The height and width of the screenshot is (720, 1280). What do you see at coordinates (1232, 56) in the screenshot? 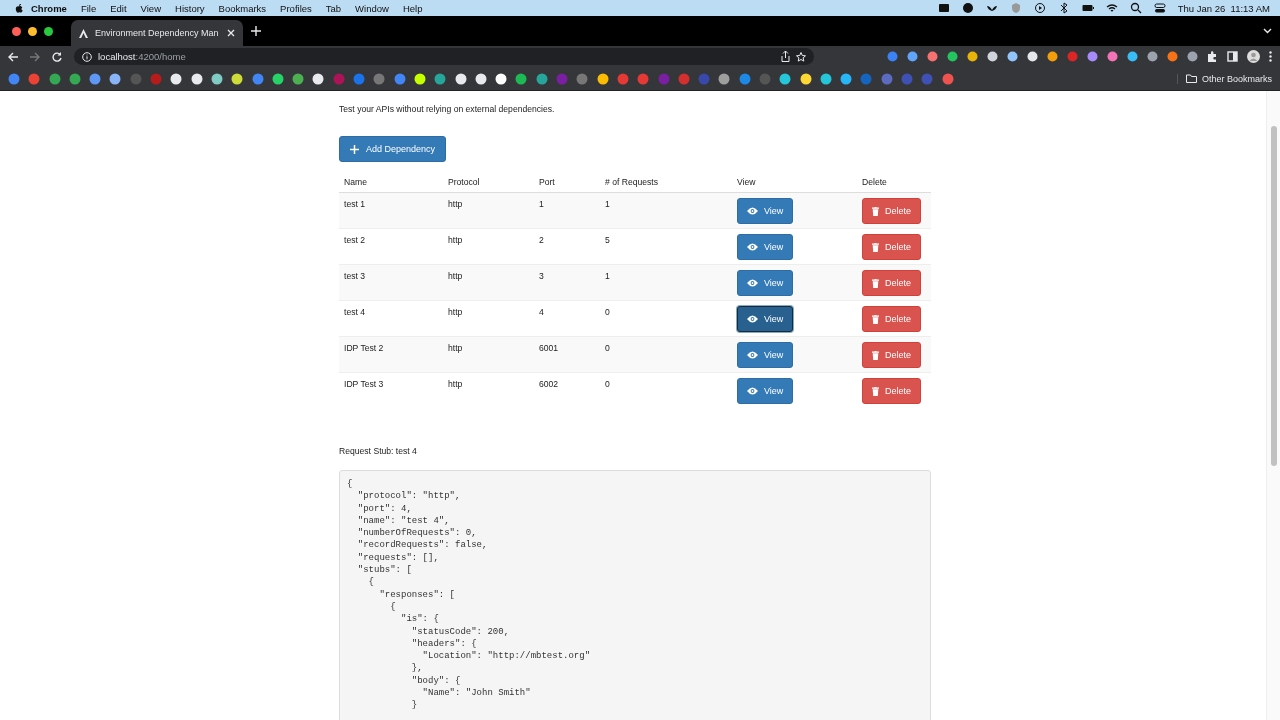
I see `side-panel-icon` at bounding box center [1232, 56].